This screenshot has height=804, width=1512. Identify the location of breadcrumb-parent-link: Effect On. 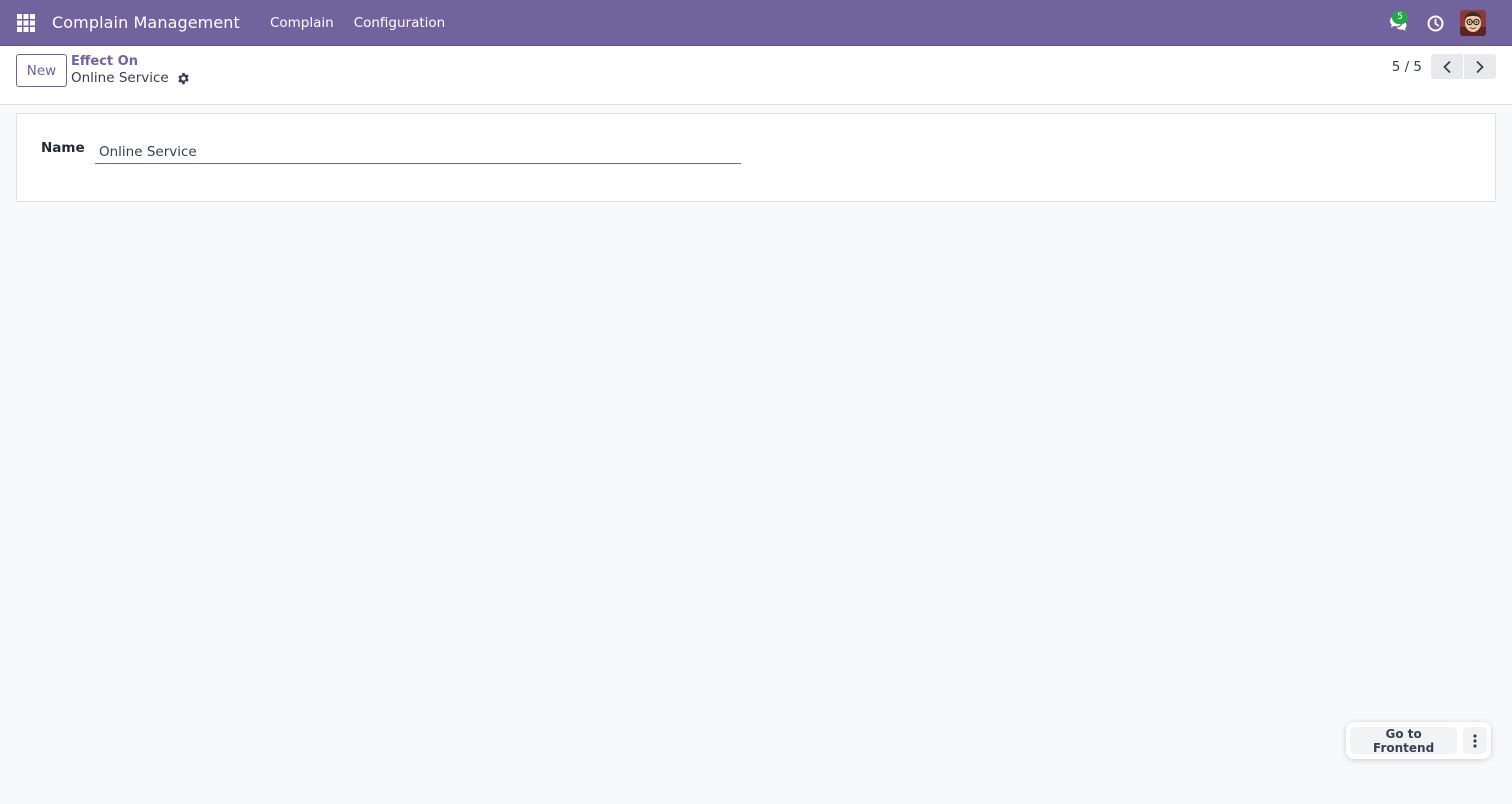
(104, 61).